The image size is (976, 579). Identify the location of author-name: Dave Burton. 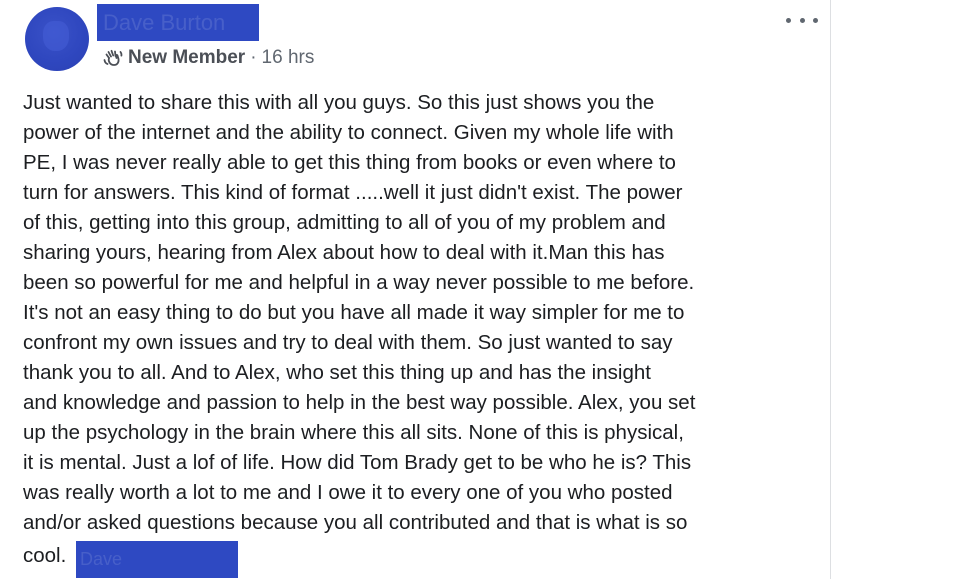
(164, 22).